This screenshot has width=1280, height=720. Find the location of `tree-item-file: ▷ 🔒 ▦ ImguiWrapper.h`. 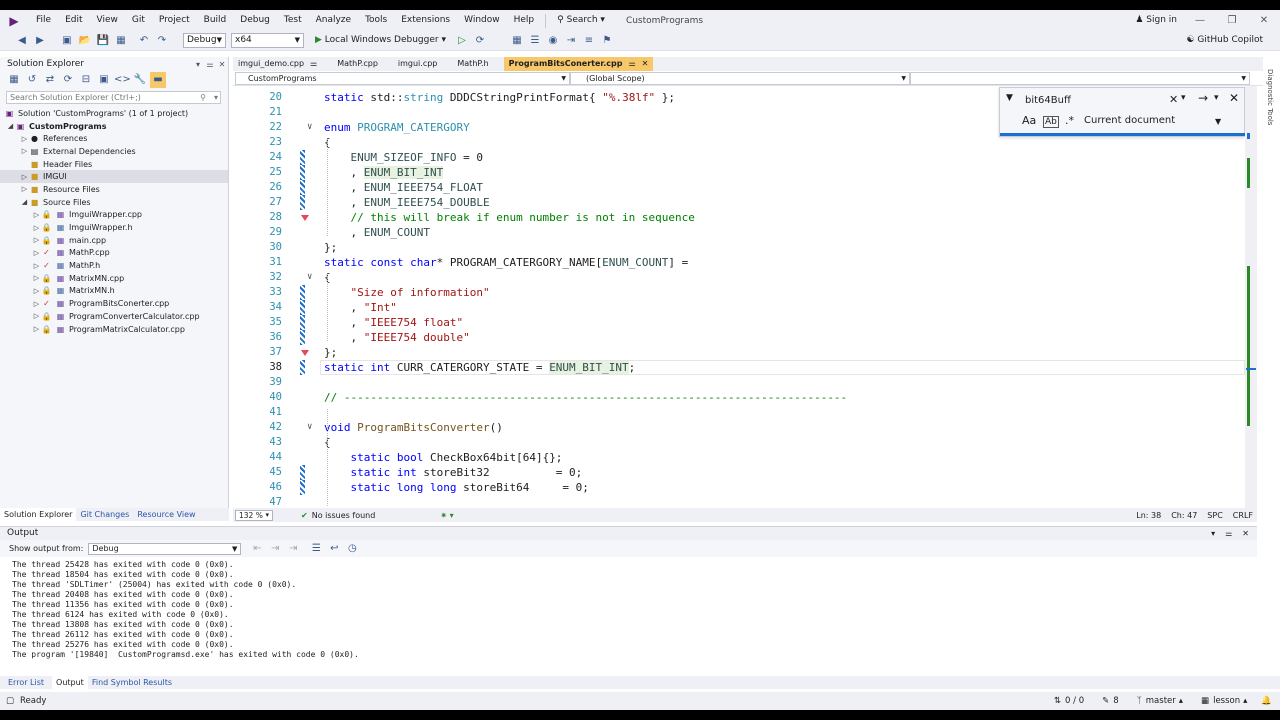

tree-item-file: ▷ 🔒 ▦ ImguiWrapper.h is located at coordinates (114, 227).